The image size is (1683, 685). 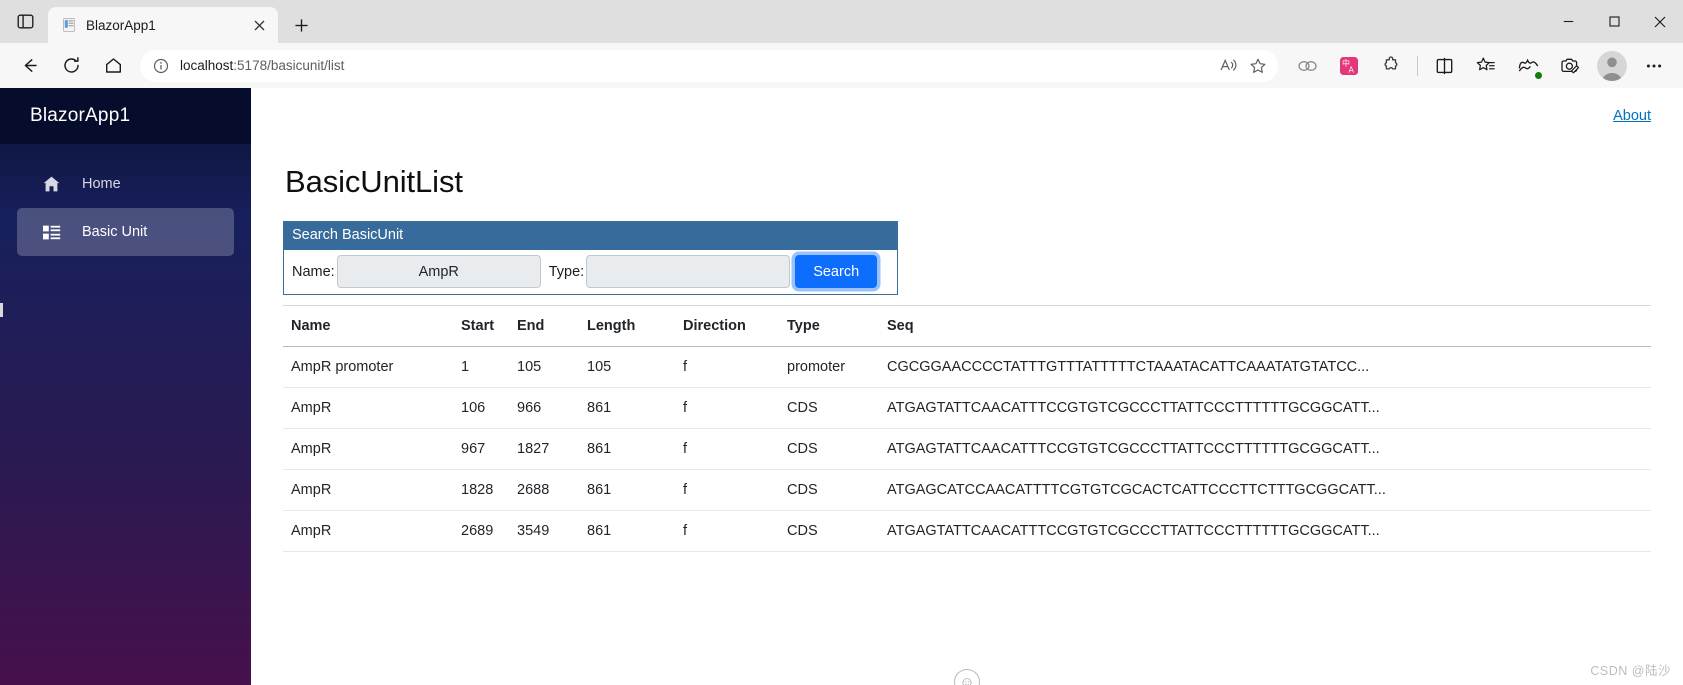 What do you see at coordinates (101, 184) in the screenshot?
I see `sidebar-item-label: Home` at bounding box center [101, 184].